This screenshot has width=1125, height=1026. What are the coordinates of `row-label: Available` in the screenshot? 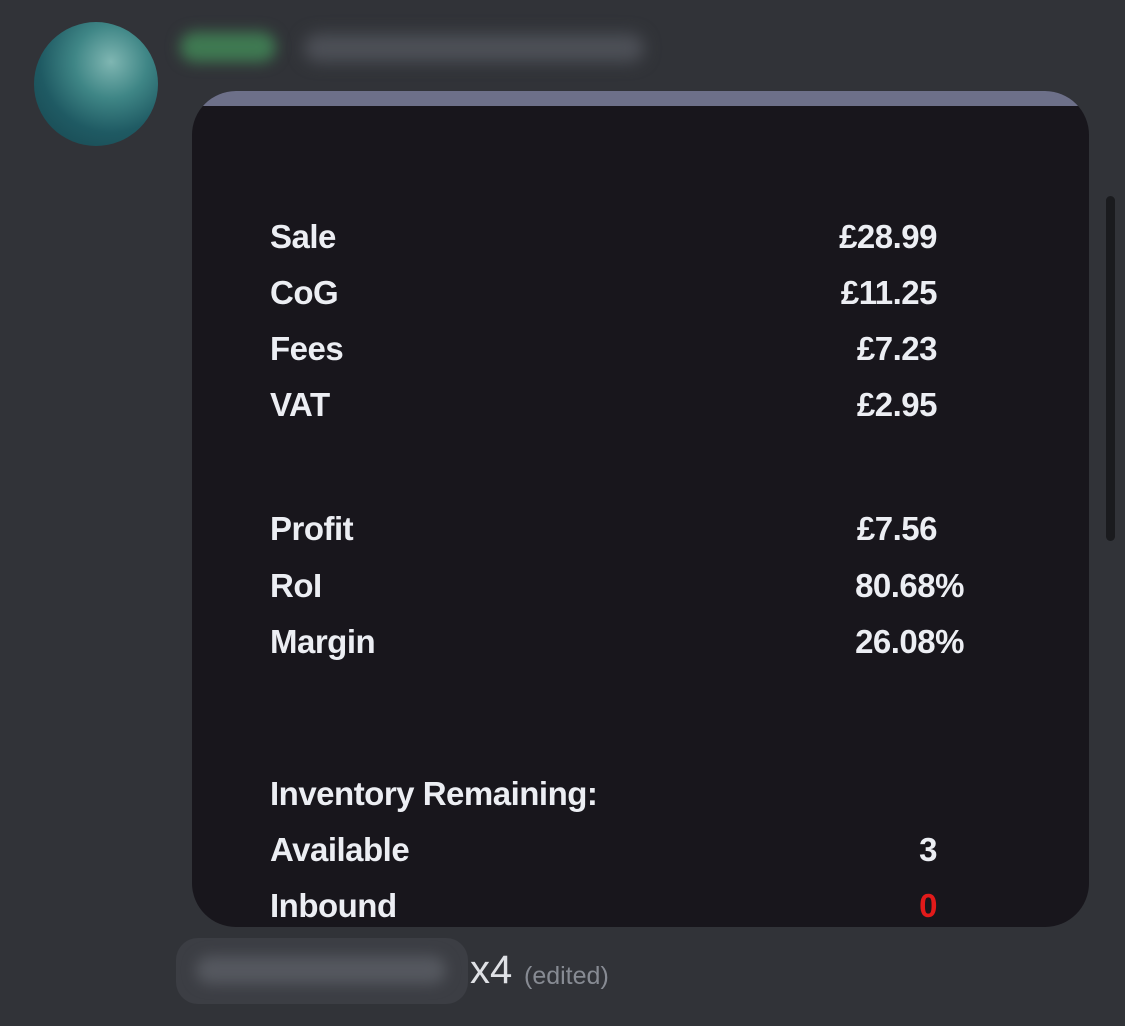 It's located at (340, 849).